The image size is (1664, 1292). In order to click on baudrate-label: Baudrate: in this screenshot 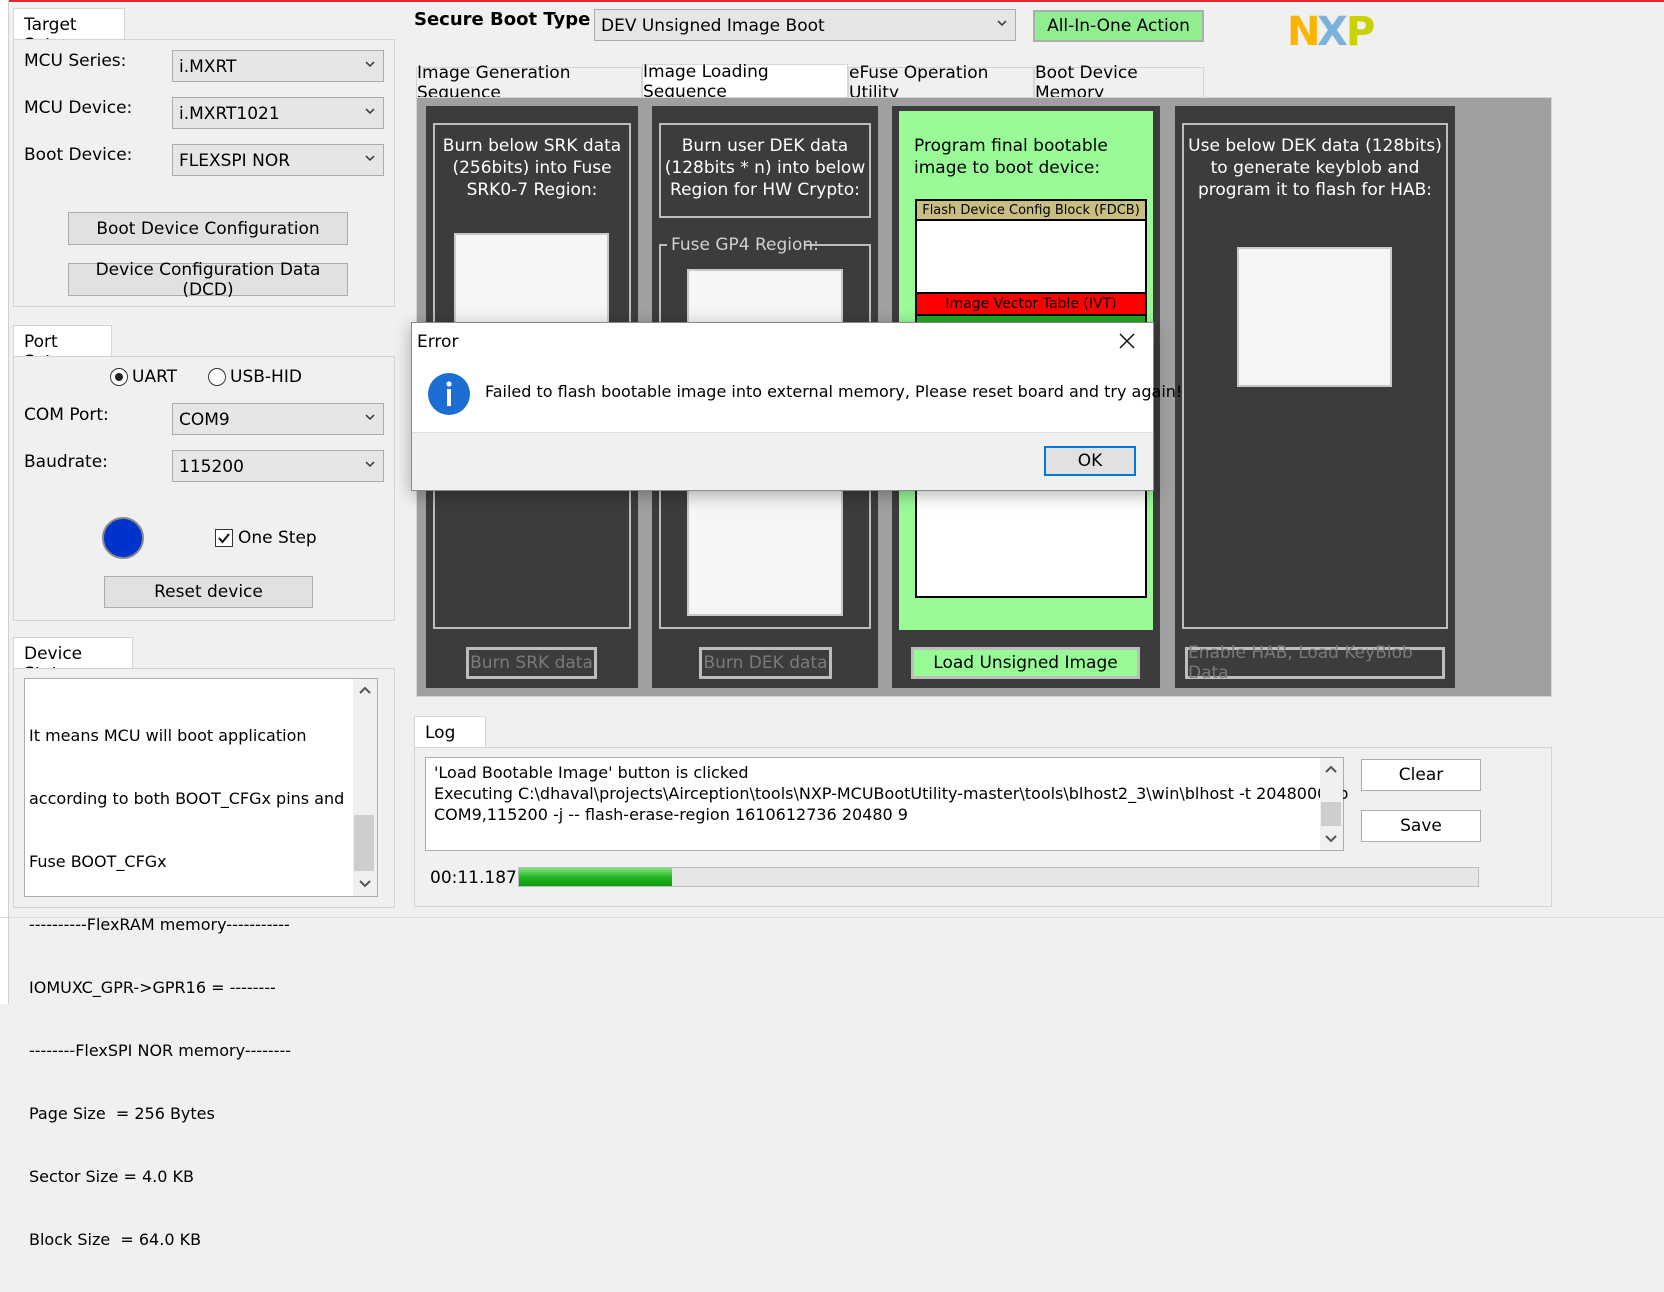, I will do `click(66, 462)`.